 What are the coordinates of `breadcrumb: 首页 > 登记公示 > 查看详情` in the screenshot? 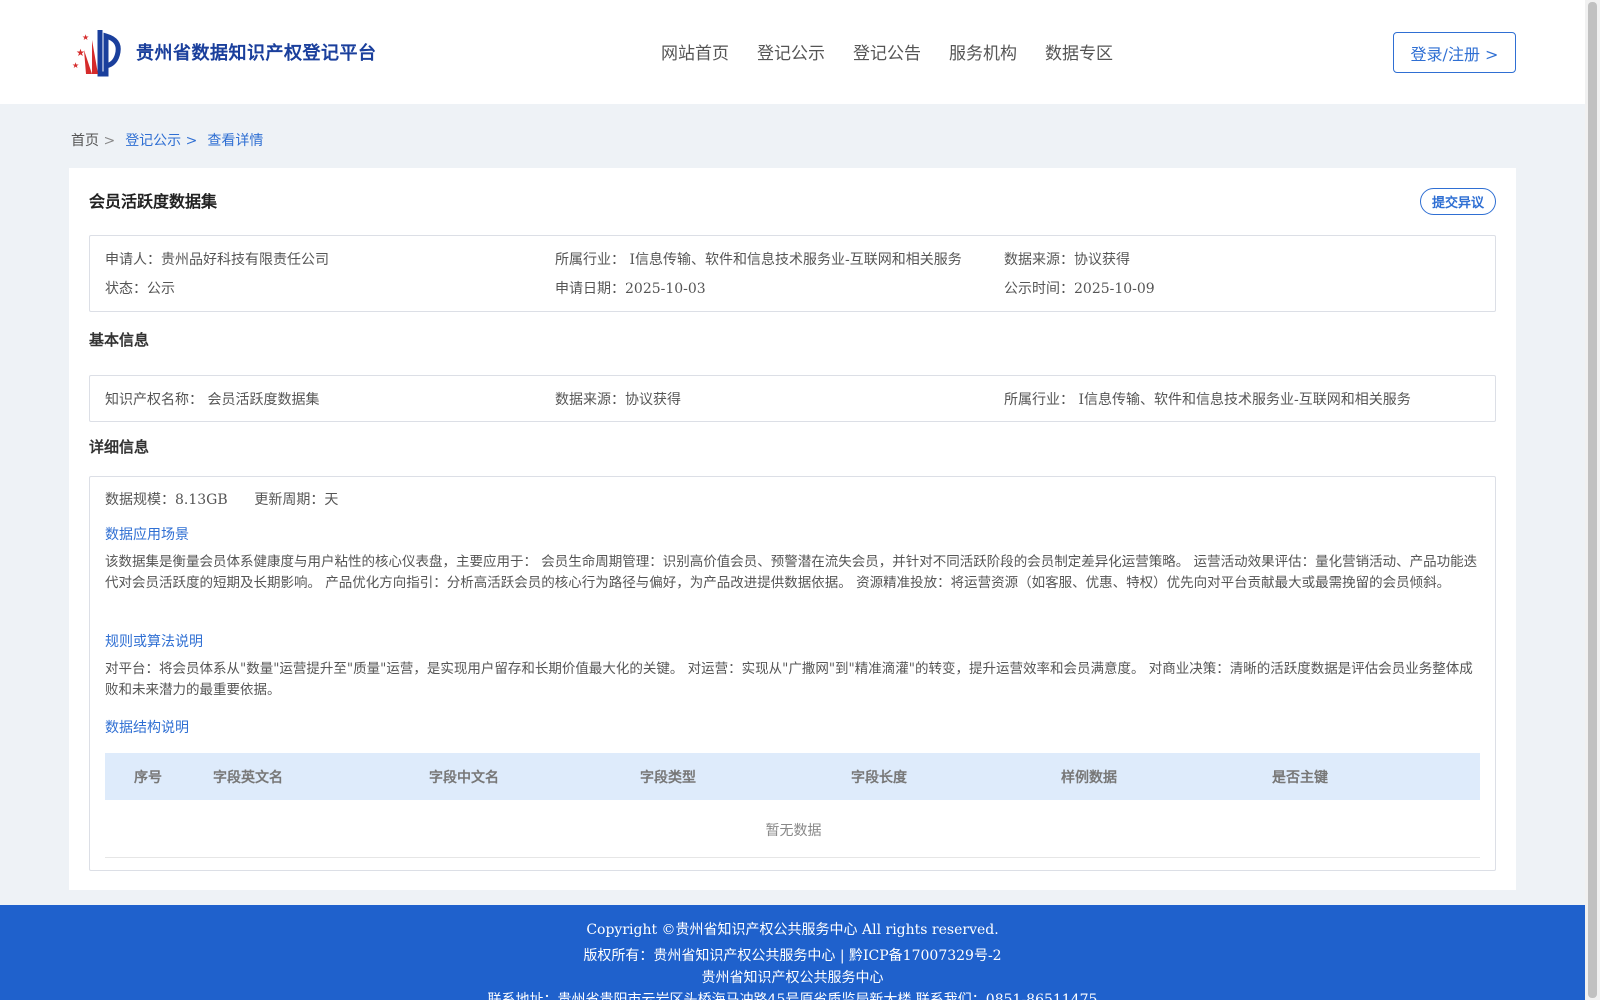 It's located at (172, 140).